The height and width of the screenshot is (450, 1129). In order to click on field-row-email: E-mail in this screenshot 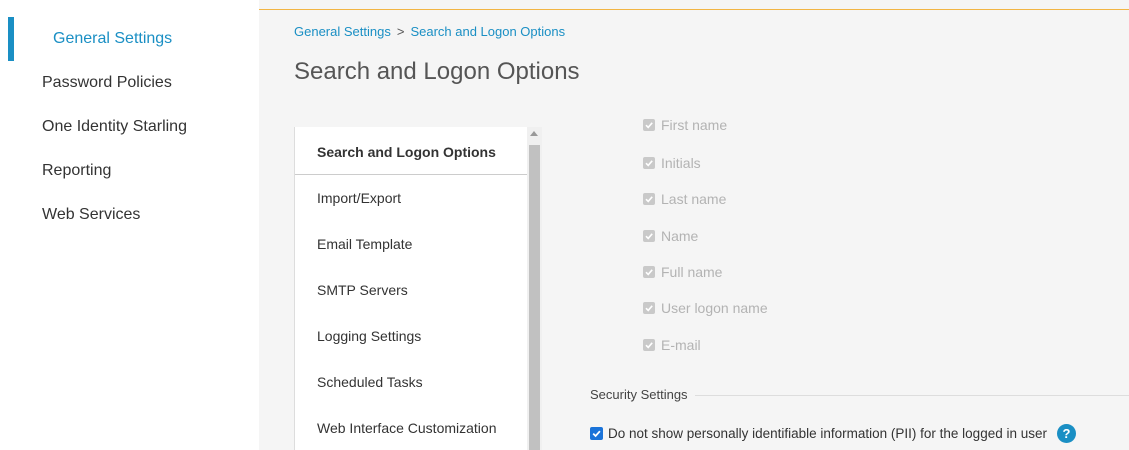, I will do `click(672, 345)`.